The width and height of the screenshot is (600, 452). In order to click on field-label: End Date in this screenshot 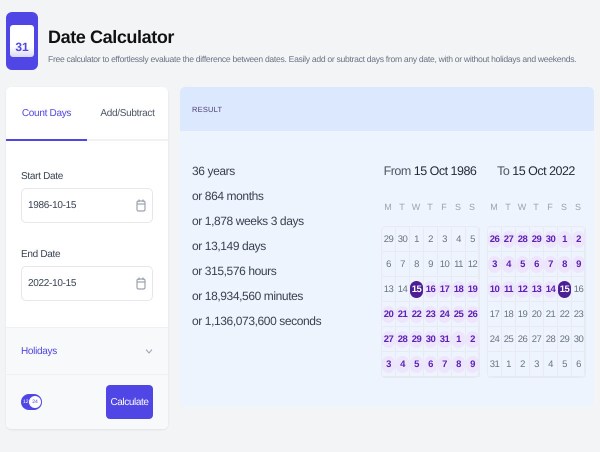, I will do `click(41, 254)`.